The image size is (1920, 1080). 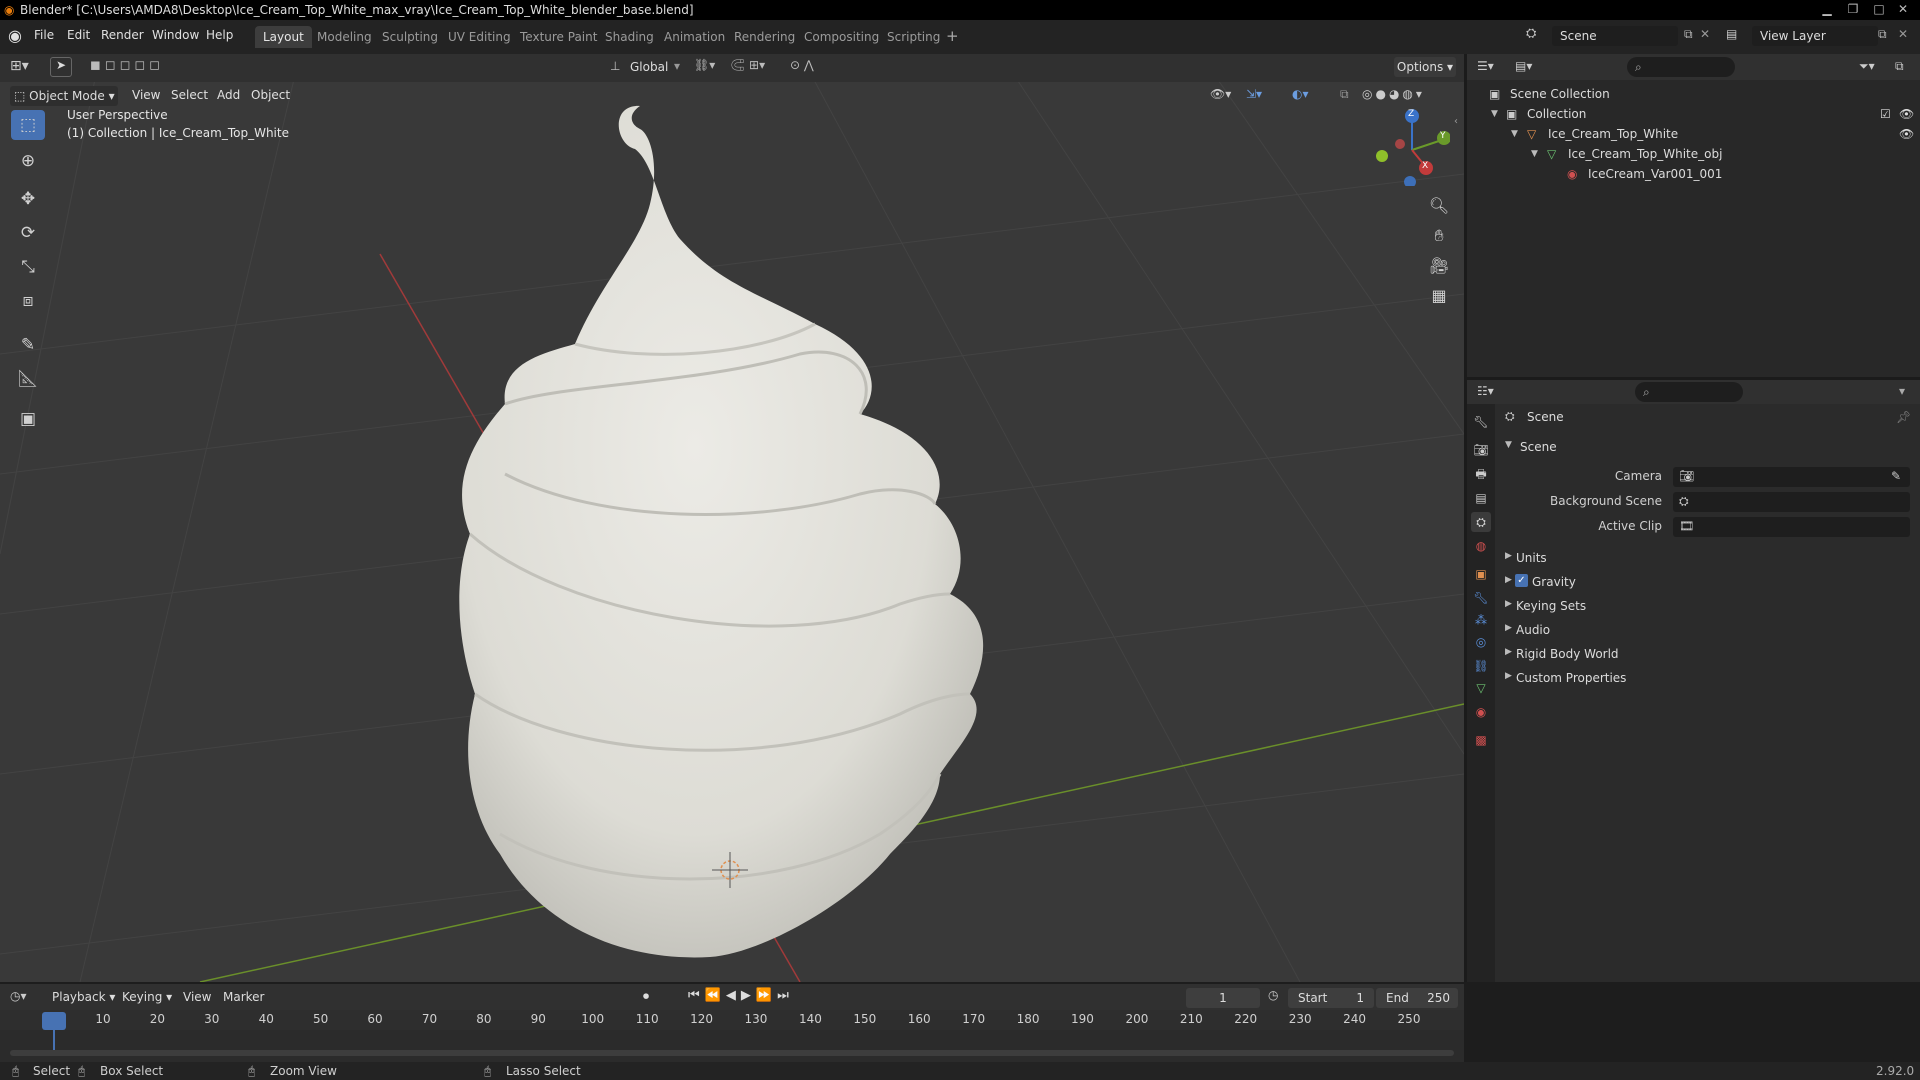 What do you see at coordinates (1481, 620) in the screenshot?
I see `particles-tab-icon: ⁂` at bounding box center [1481, 620].